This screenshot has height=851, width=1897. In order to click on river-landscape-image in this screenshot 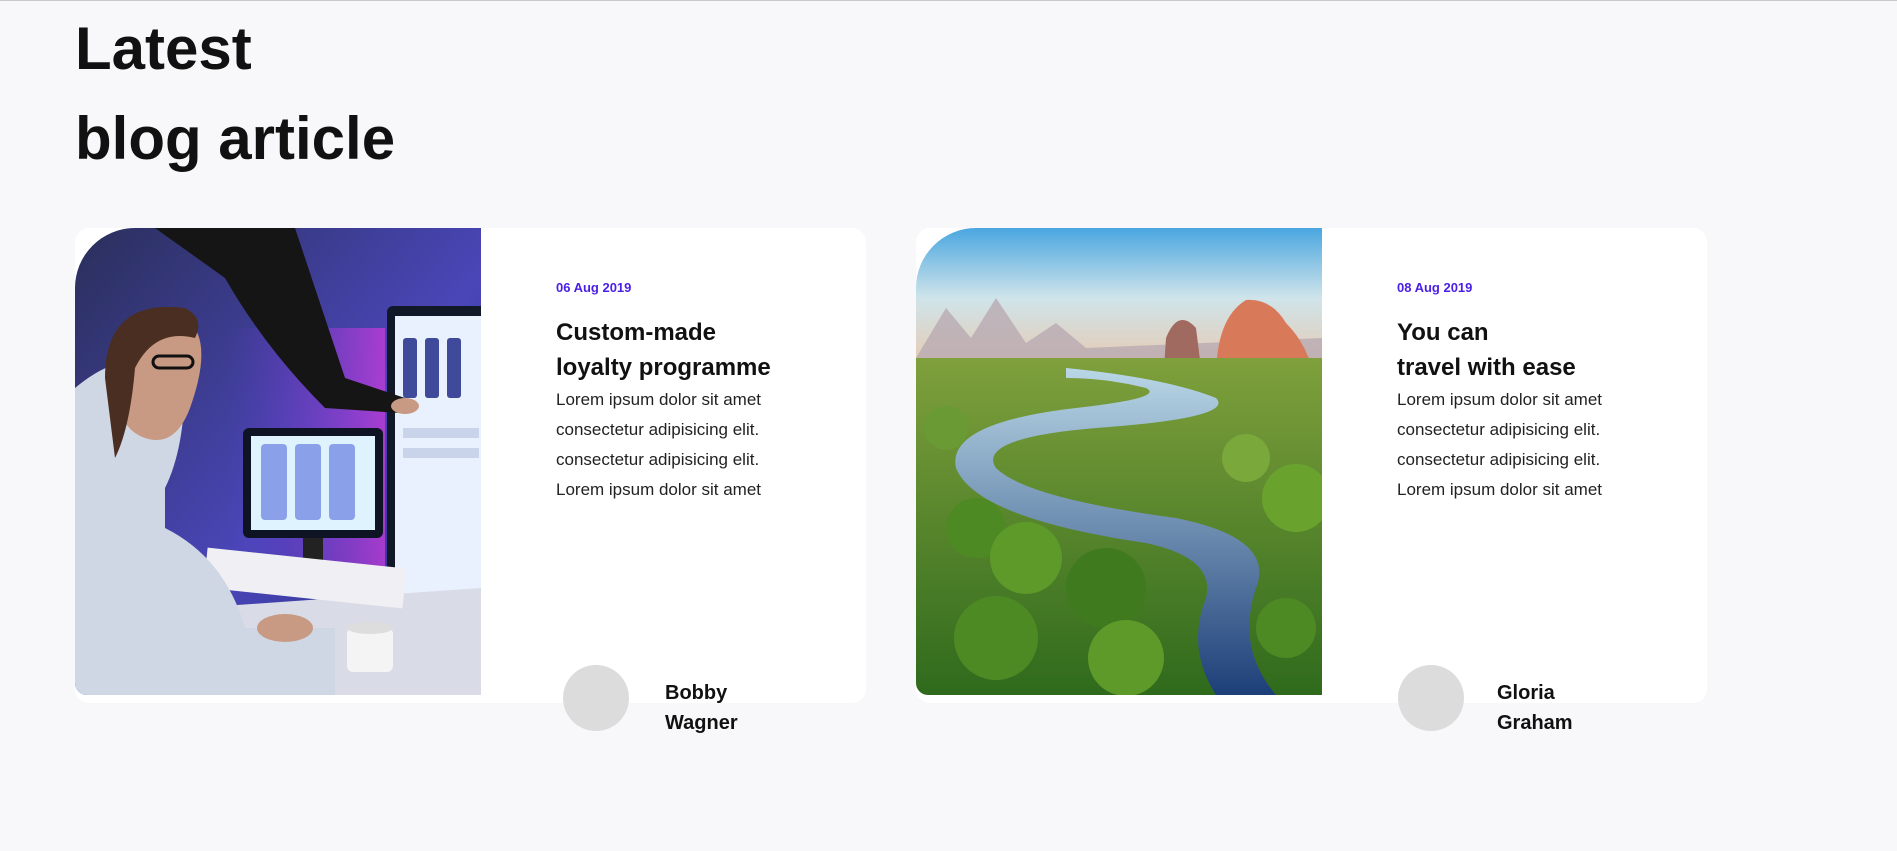, I will do `click(1119, 461)`.